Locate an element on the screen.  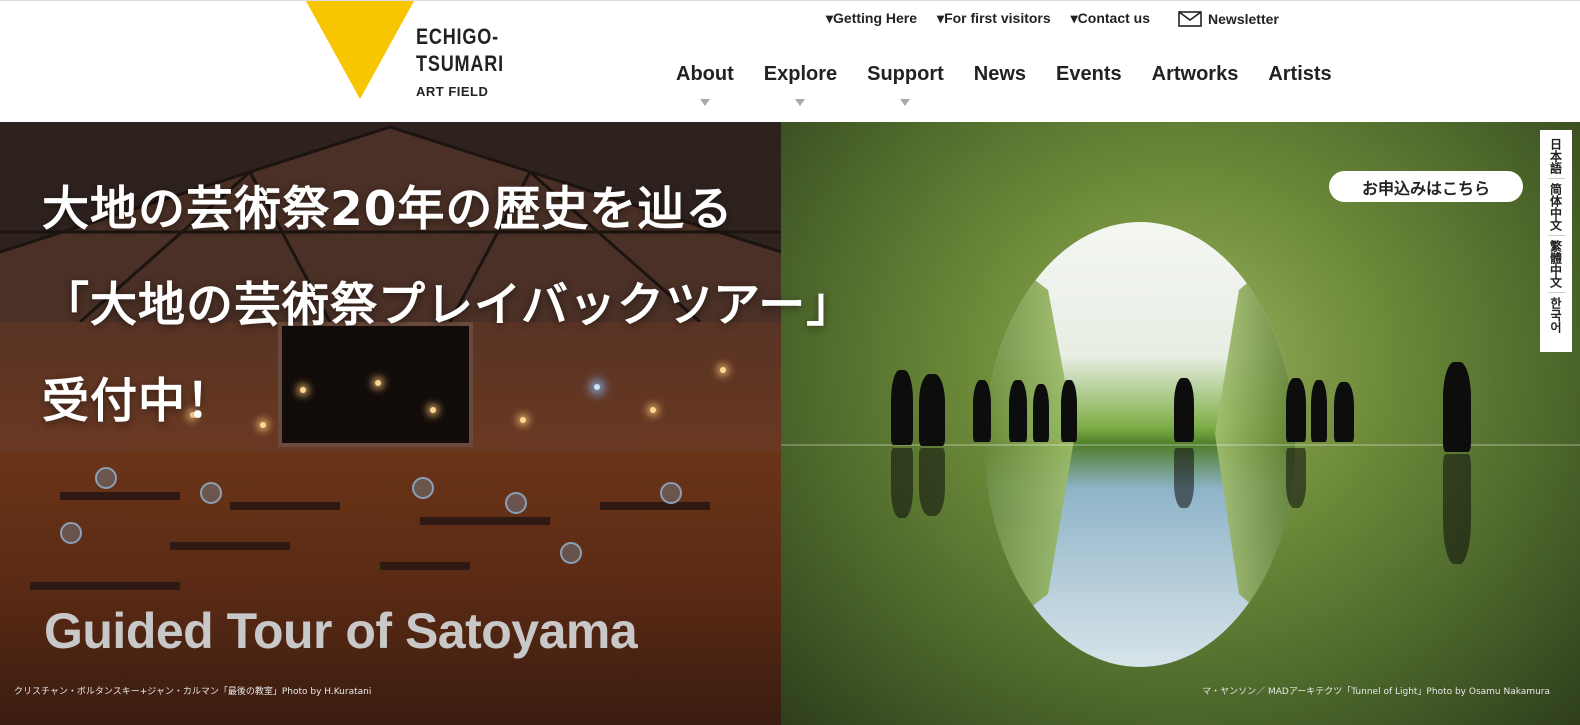
nav-explore: Explore is located at coordinates (800, 84).